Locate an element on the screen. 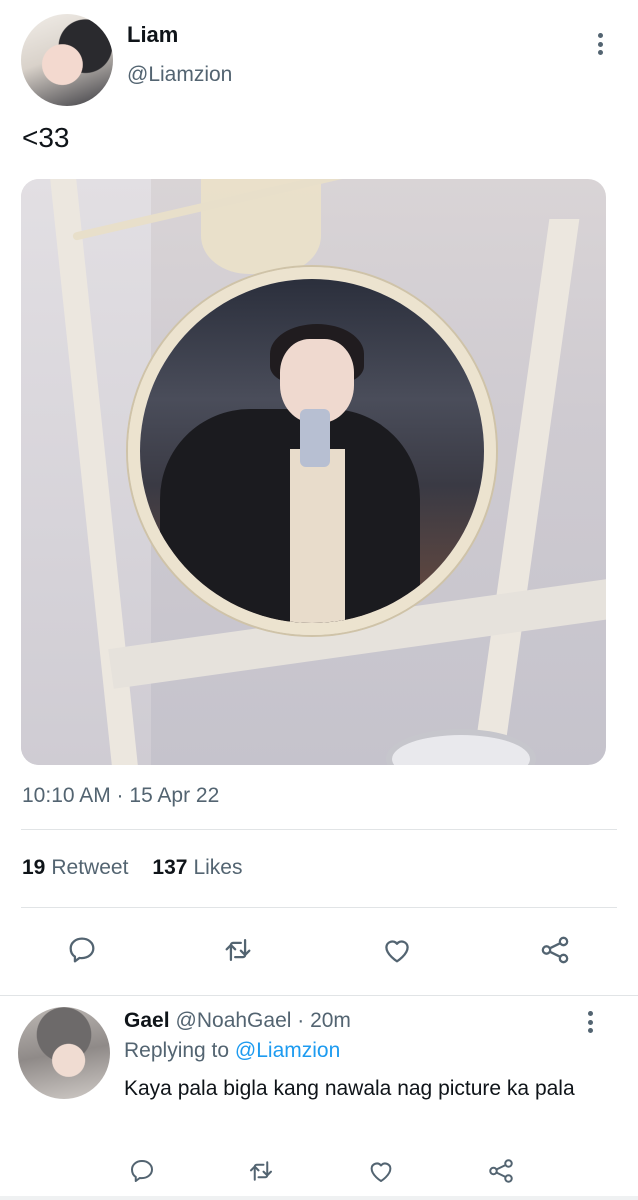 The height and width of the screenshot is (1200, 638). reply-button is located at coordinates (82, 950).